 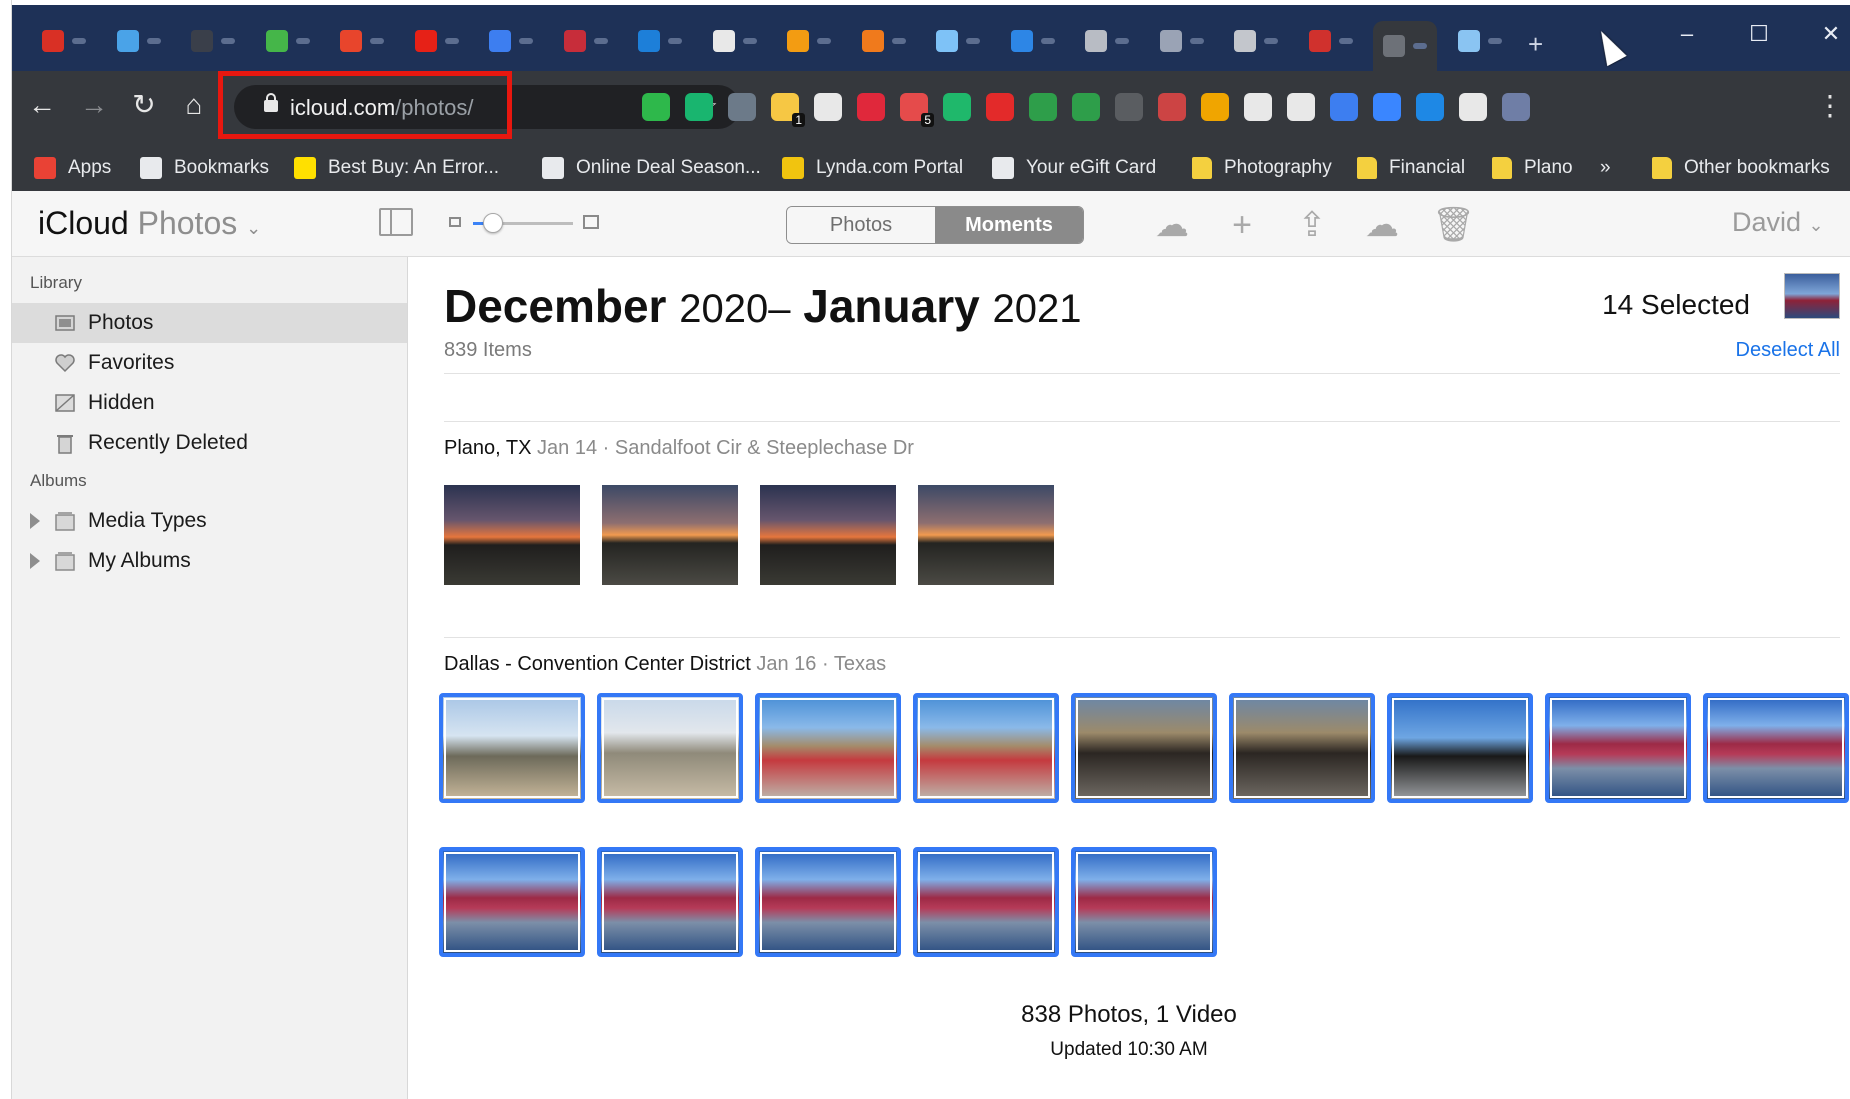 What do you see at coordinates (1535, 44) in the screenshot?
I see `new-tab-icon: +` at bounding box center [1535, 44].